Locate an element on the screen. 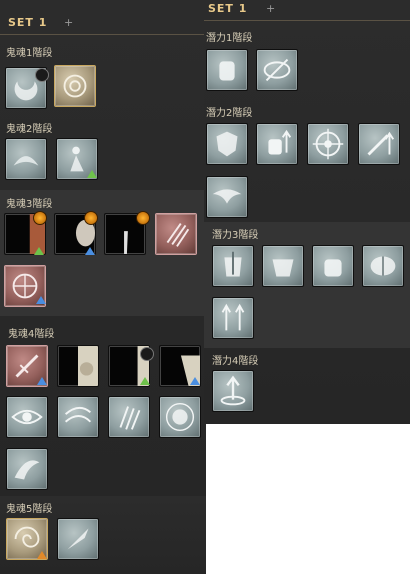 This screenshot has height=574, width=410. tier-label-potential-4: 潛力4階段 is located at coordinates (235, 361).